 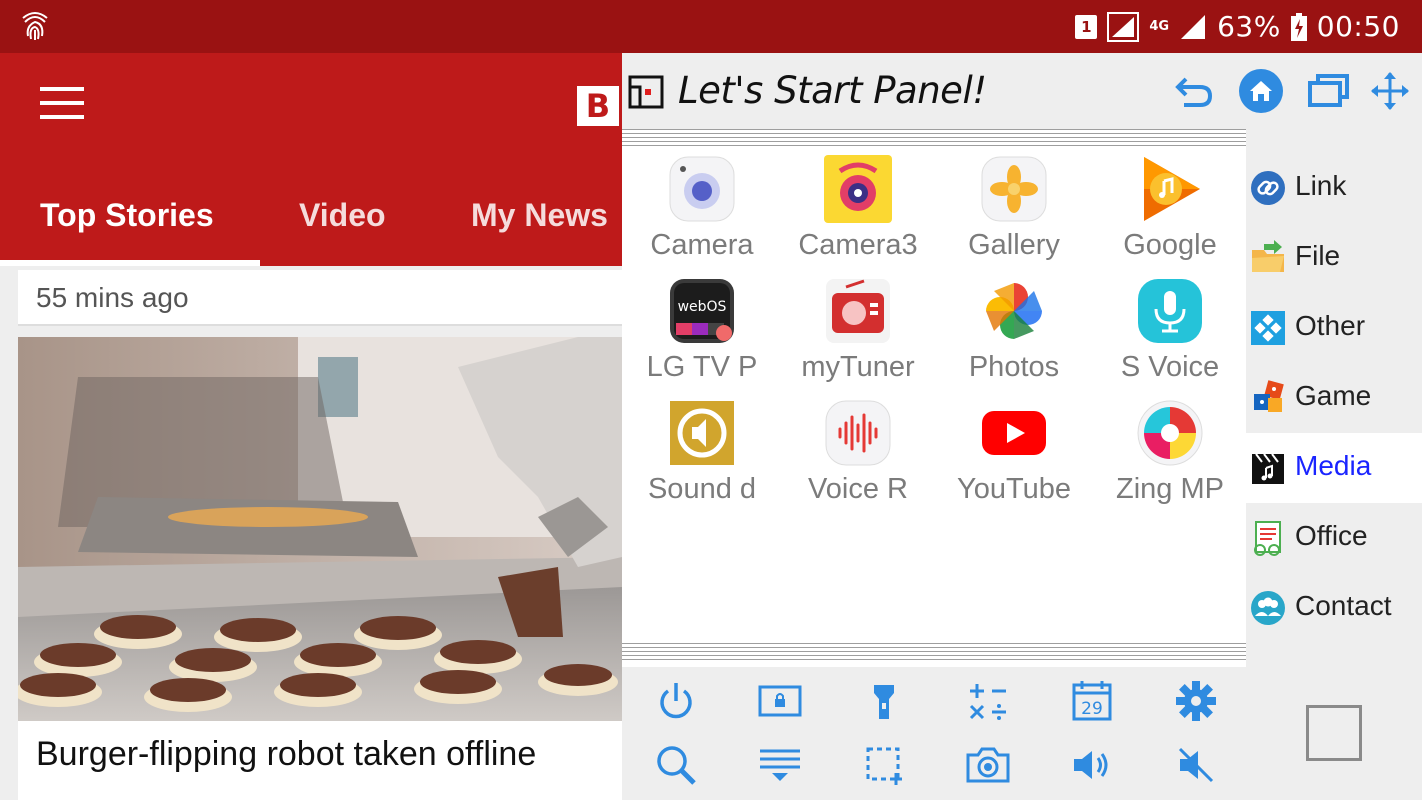 I want to click on flashlight-icon, so click(x=884, y=701).